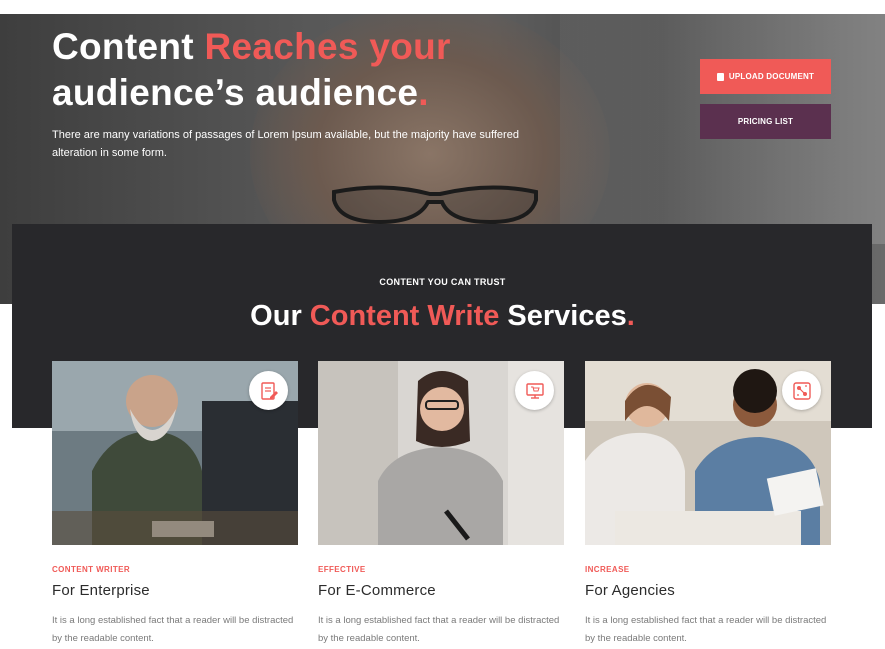  I want to click on hero-title-accent: Reaches your, so click(327, 46).